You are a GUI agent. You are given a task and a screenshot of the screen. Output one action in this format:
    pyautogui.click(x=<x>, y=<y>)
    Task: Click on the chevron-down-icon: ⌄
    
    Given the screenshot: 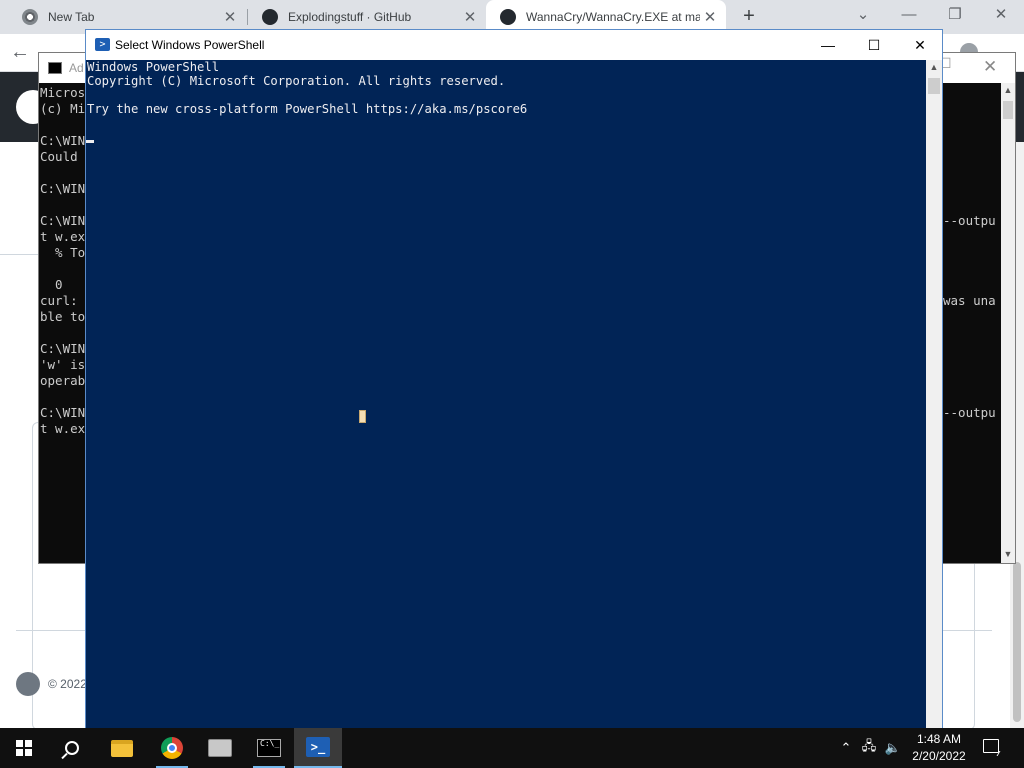 What is the action you would take?
    pyautogui.click(x=863, y=15)
    